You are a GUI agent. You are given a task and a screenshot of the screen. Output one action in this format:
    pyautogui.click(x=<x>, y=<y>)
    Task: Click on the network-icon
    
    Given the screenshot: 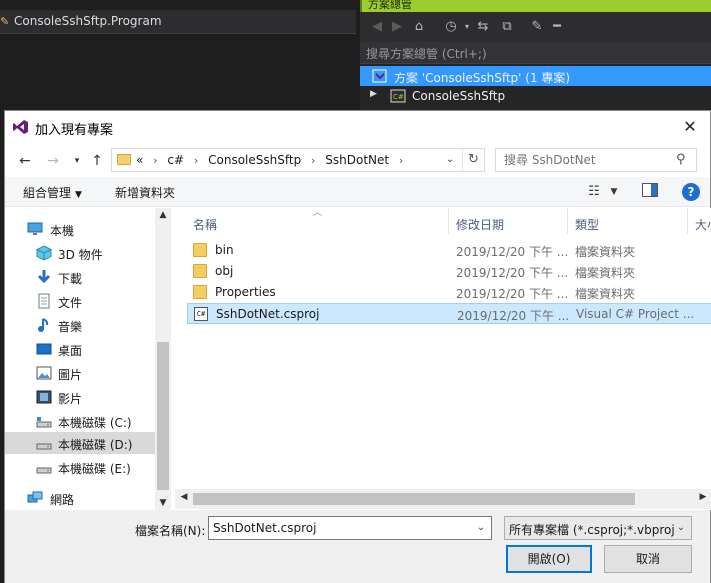 What is the action you would take?
    pyautogui.click(x=35, y=497)
    